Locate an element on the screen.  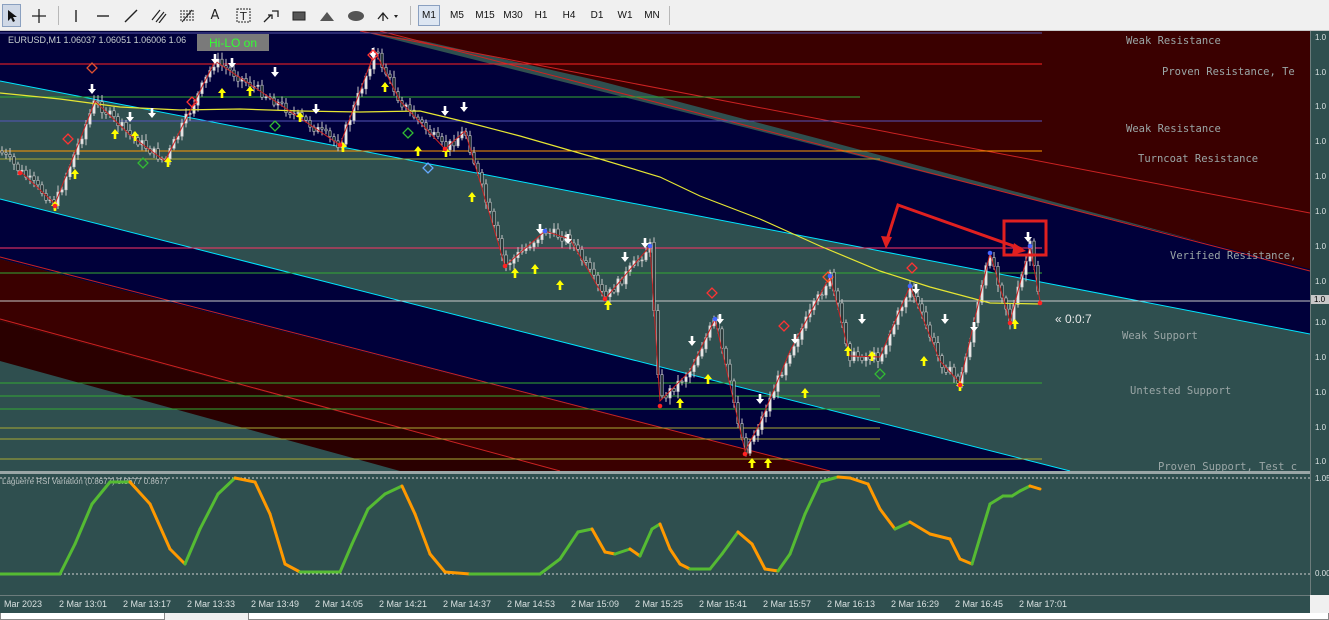
hilo-toggle-button: Hi-LO on is located at coordinates (233, 42).